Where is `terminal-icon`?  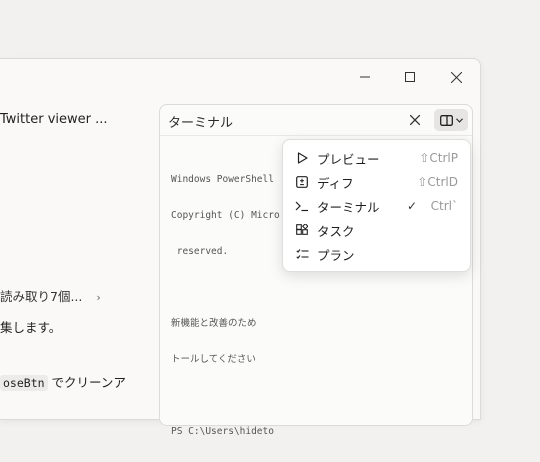
terminal-icon is located at coordinates (302, 206).